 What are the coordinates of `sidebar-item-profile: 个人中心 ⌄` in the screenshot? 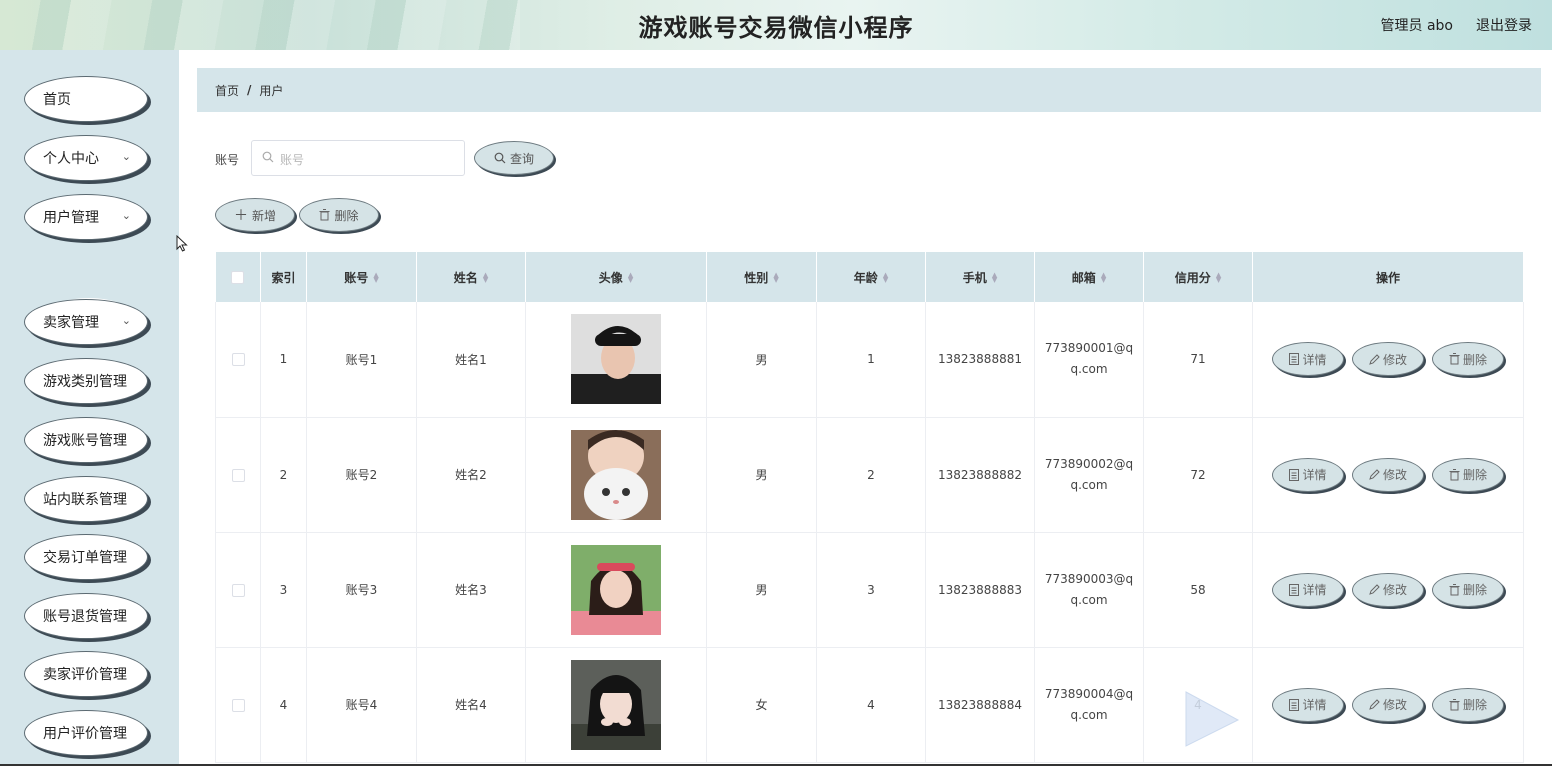 It's located at (86, 158).